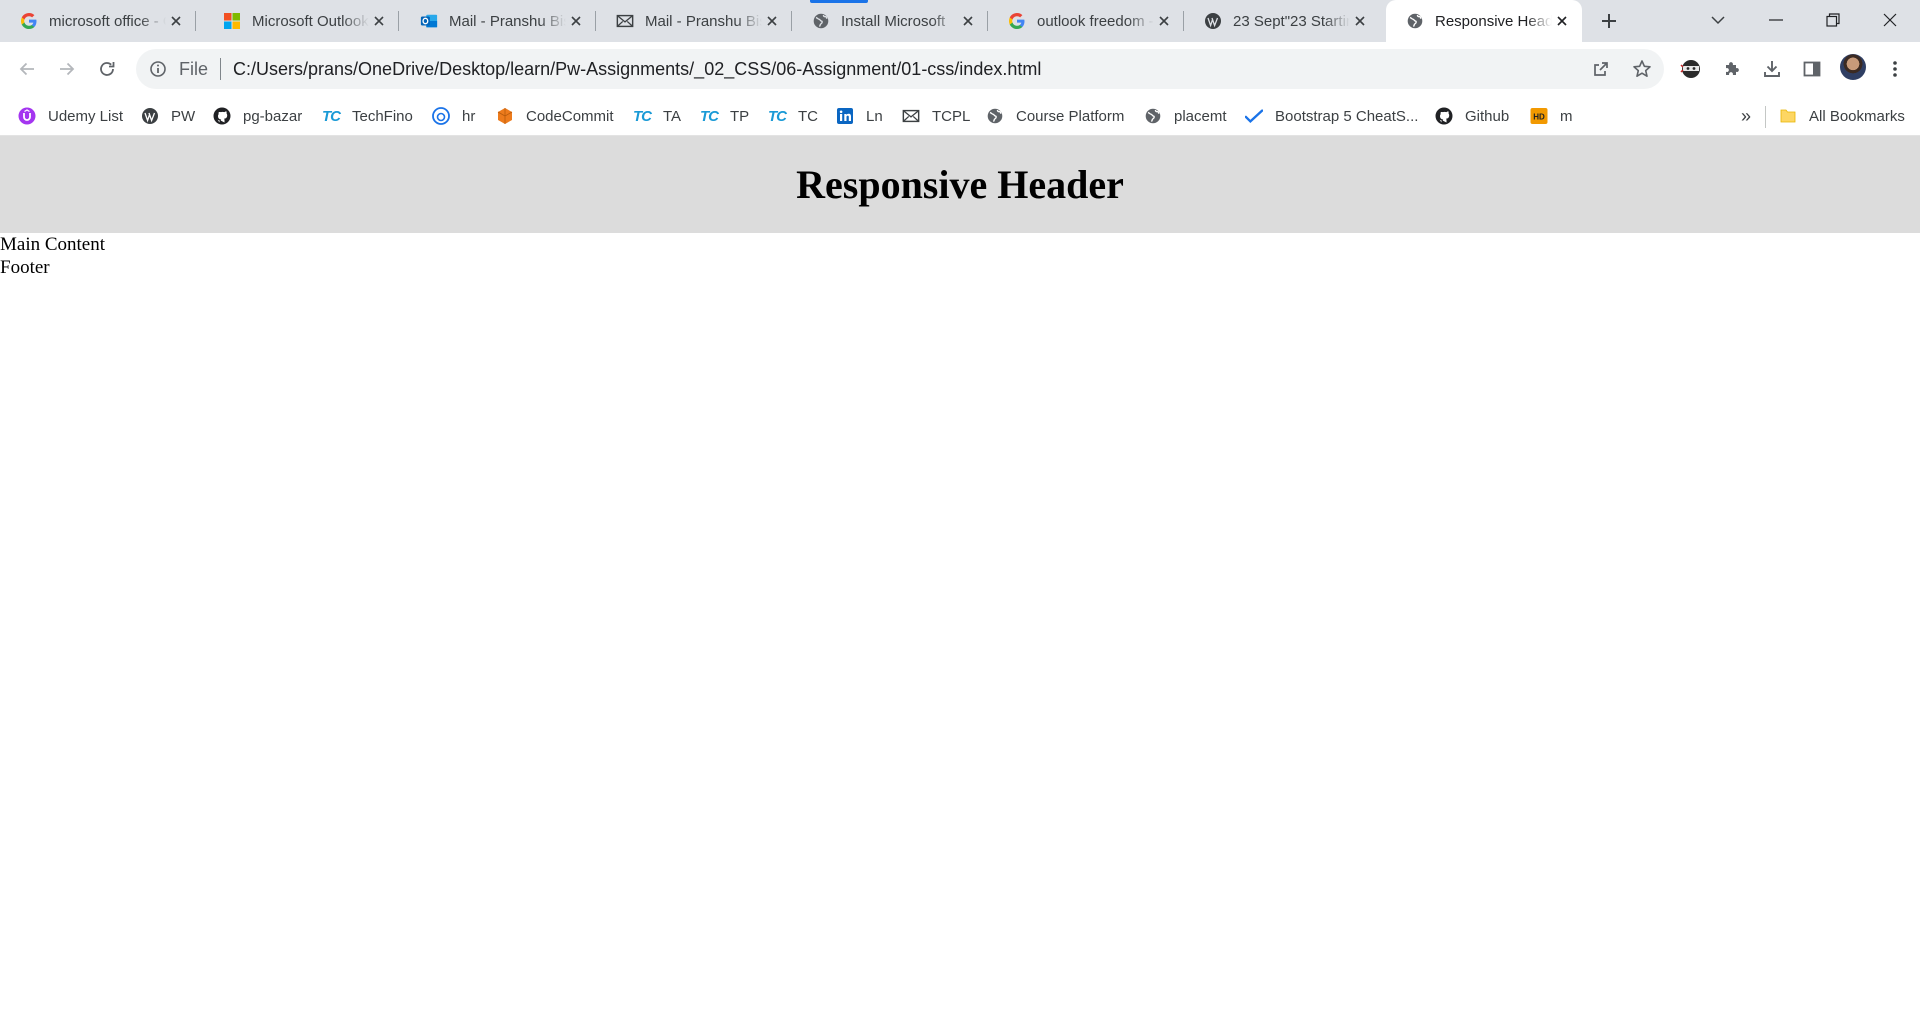  I want to click on google-icon, so click(1017, 21).